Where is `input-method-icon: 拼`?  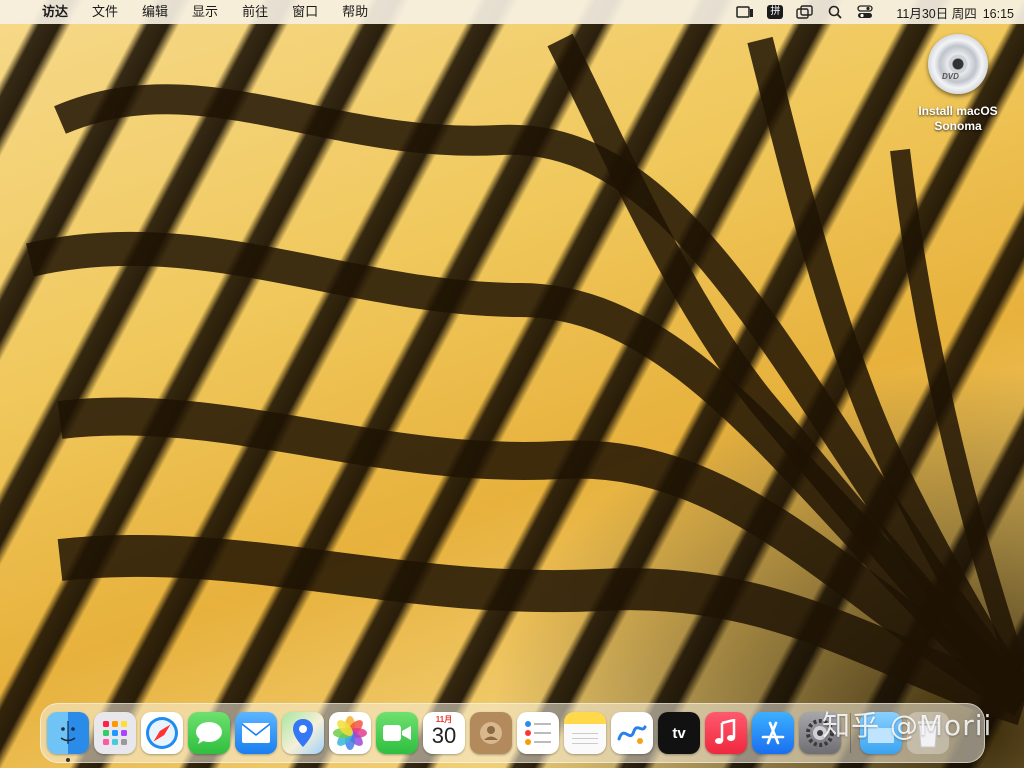
input-method-icon: 拼 is located at coordinates (775, 12).